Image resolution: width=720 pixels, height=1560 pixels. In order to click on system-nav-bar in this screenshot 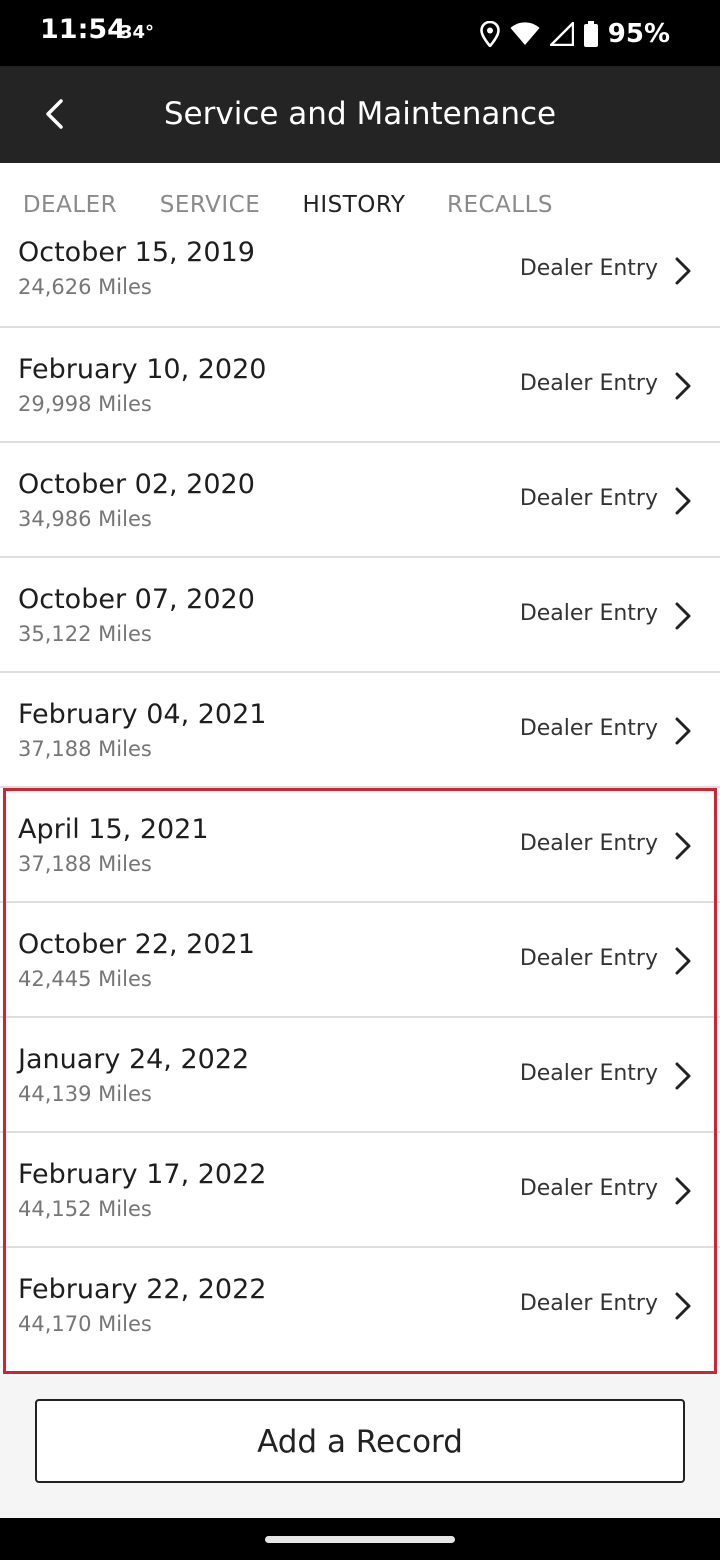, I will do `click(360, 1539)`.